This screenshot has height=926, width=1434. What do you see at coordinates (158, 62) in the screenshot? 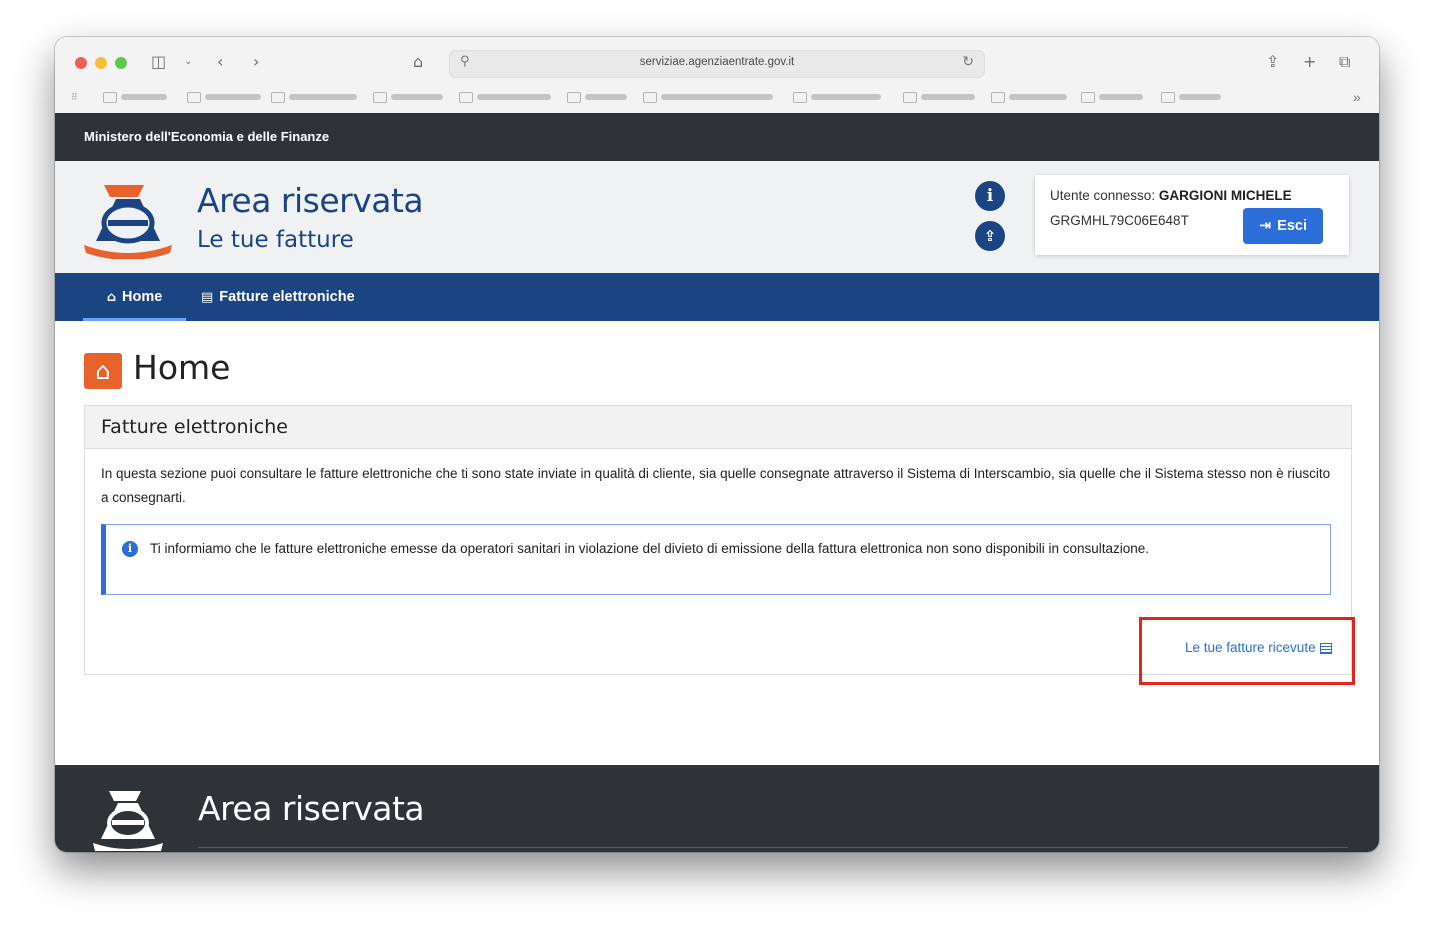
I see `sidebar-toggle-icon: ◫` at bounding box center [158, 62].